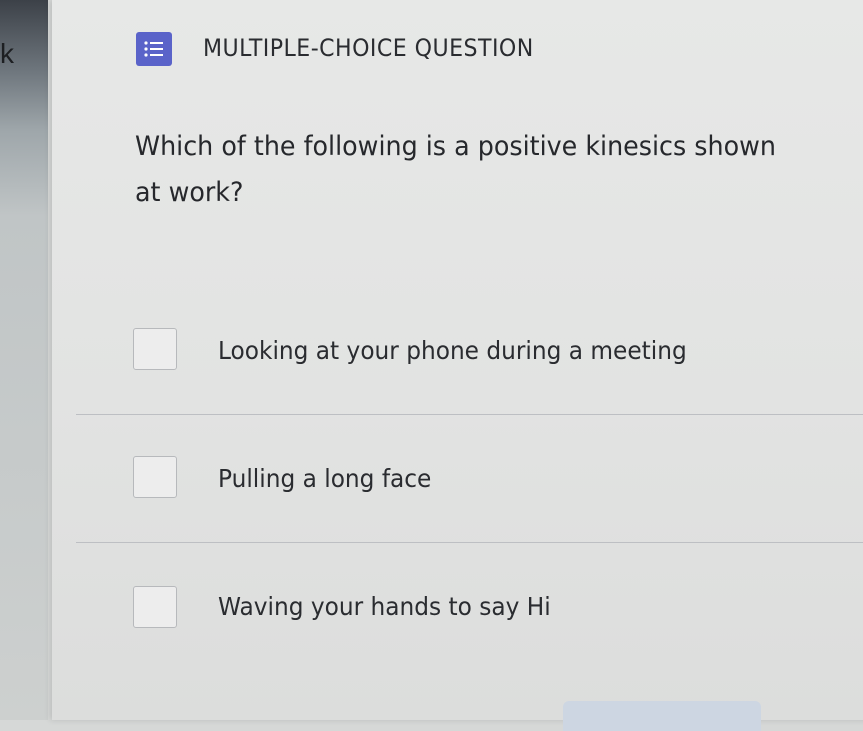 This screenshot has width=863, height=731. What do you see at coordinates (452, 350) in the screenshot?
I see `option-label: Looking at your phone during a meeting` at bounding box center [452, 350].